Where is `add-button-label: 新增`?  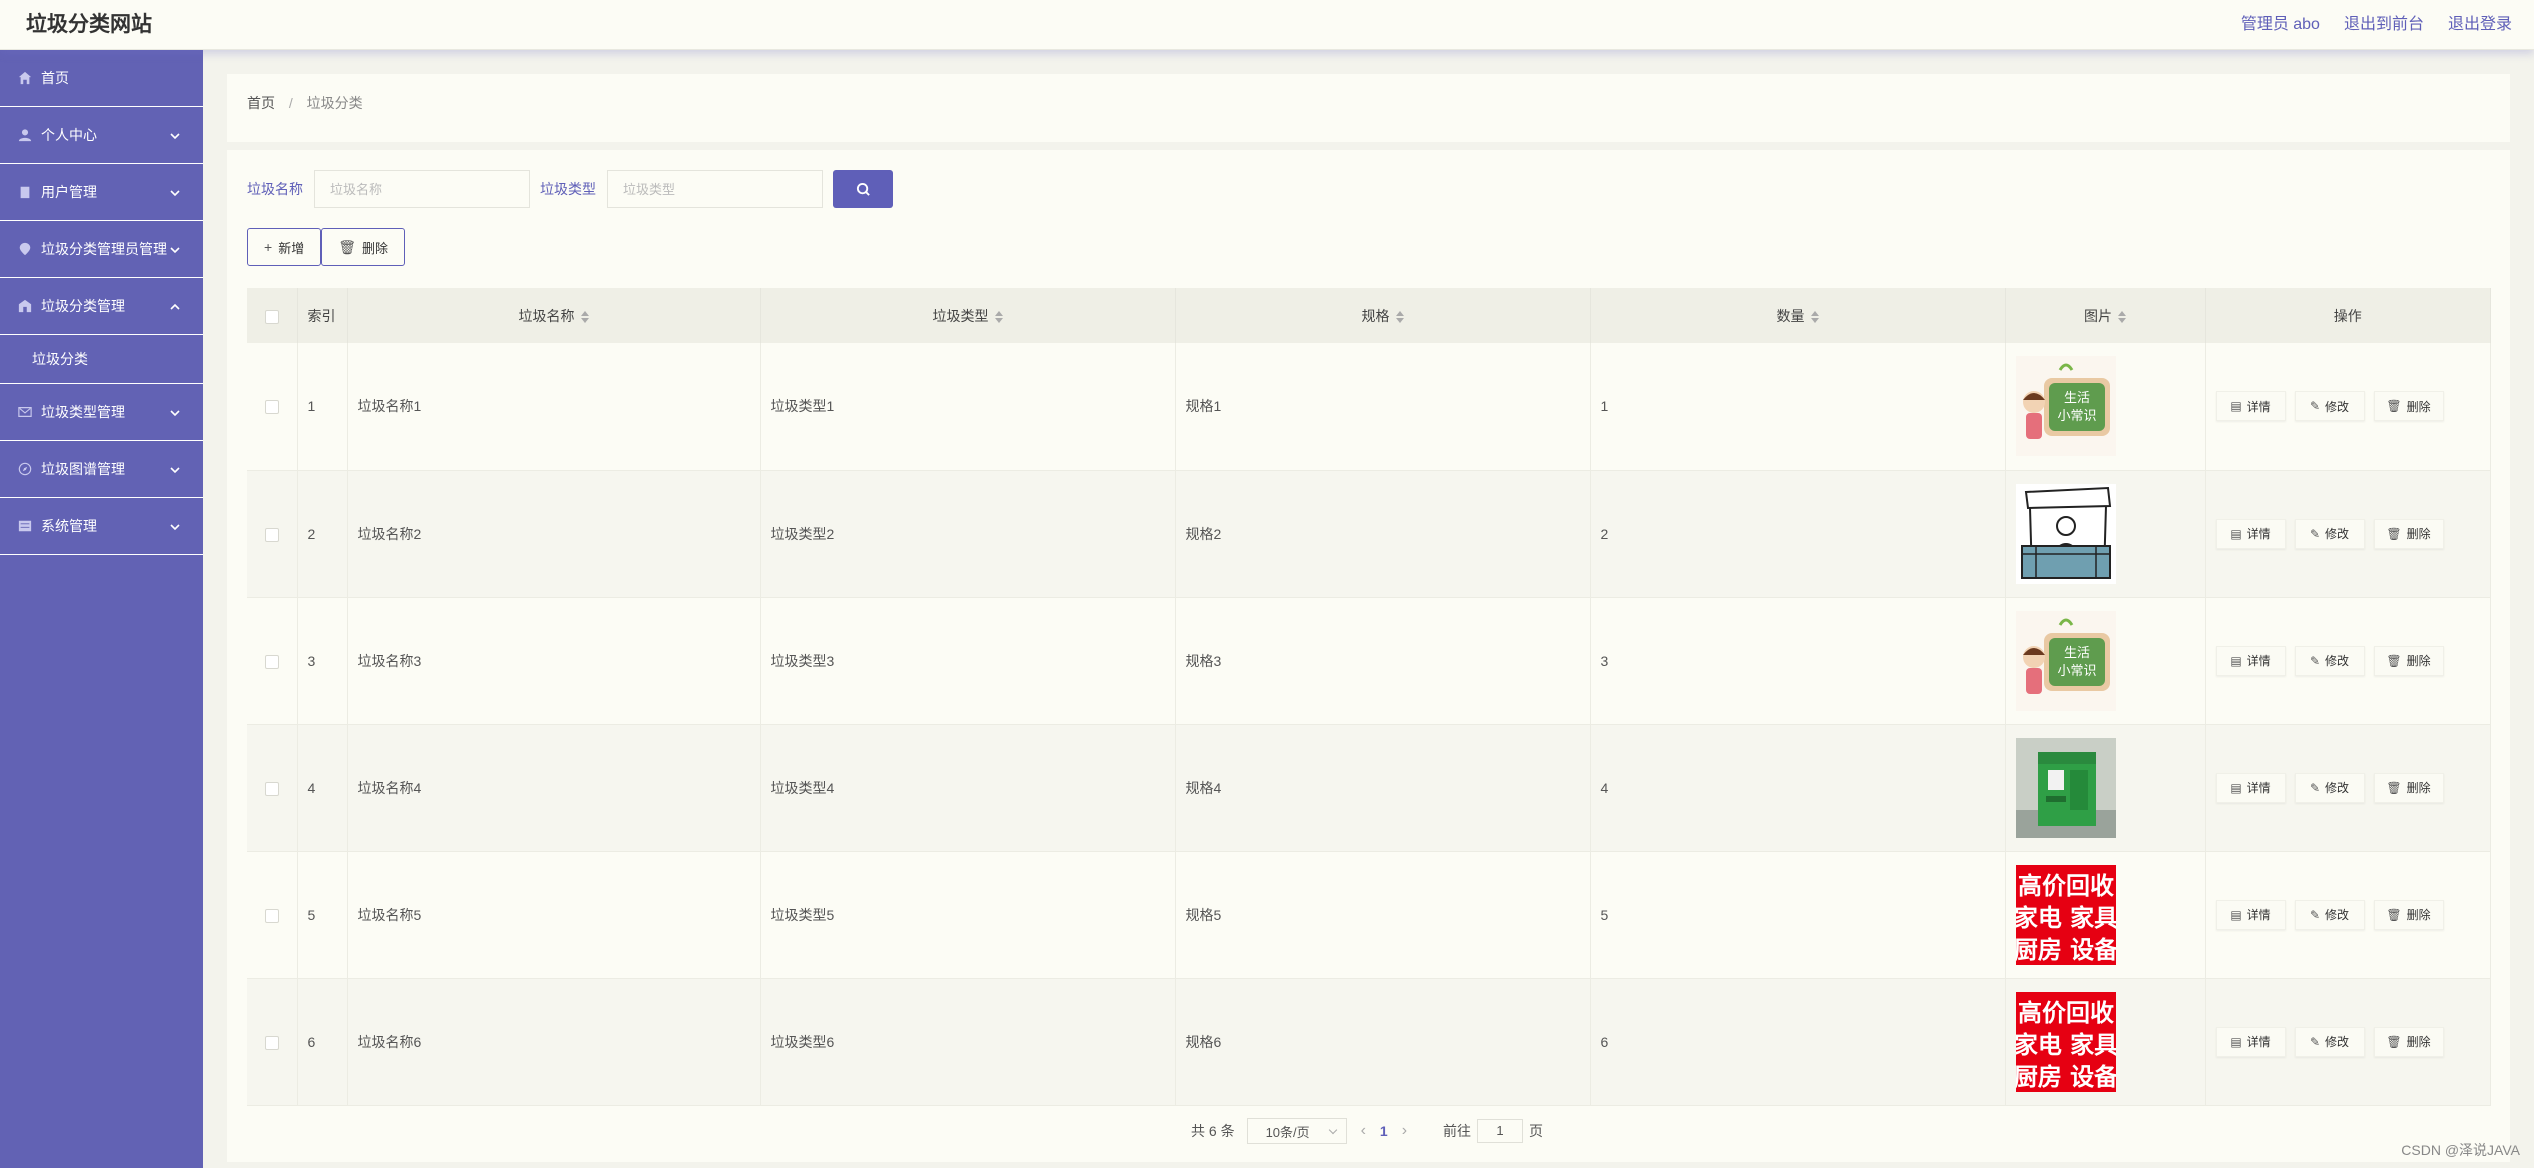
add-button-label: 新增 is located at coordinates (291, 248).